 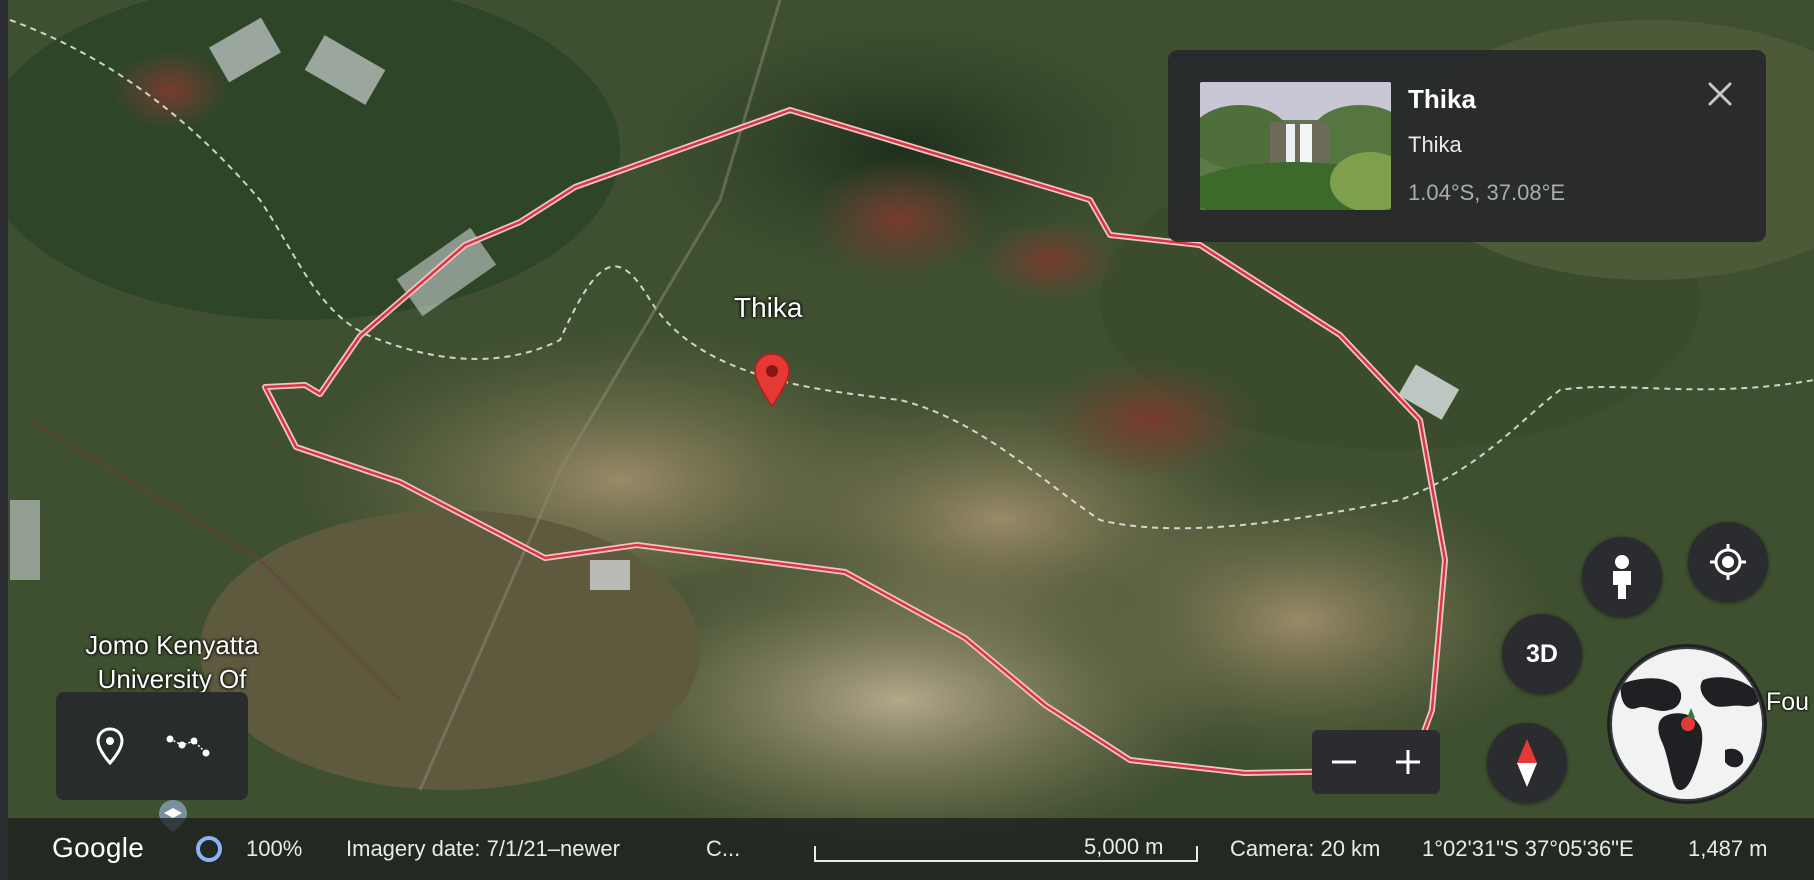 I want to click on poi-label-line1: Jomo Kenyatta, so click(x=172, y=645).